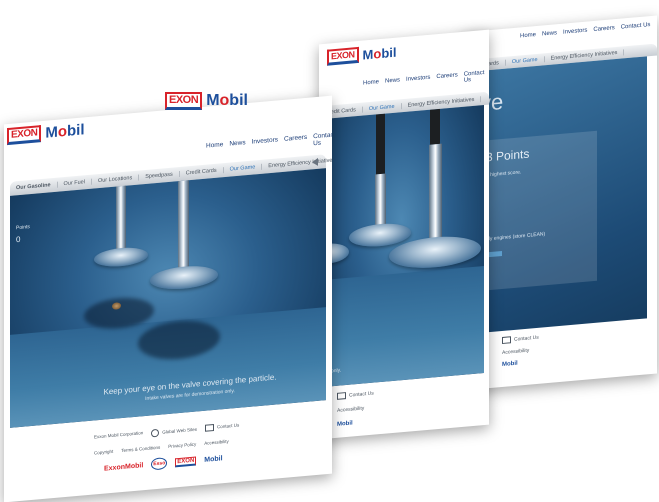 The height and width of the screenshot is (502, 659). Describe the element at coordinates (315, 162) in the screenshot. I see `speaker-icon` at that location.